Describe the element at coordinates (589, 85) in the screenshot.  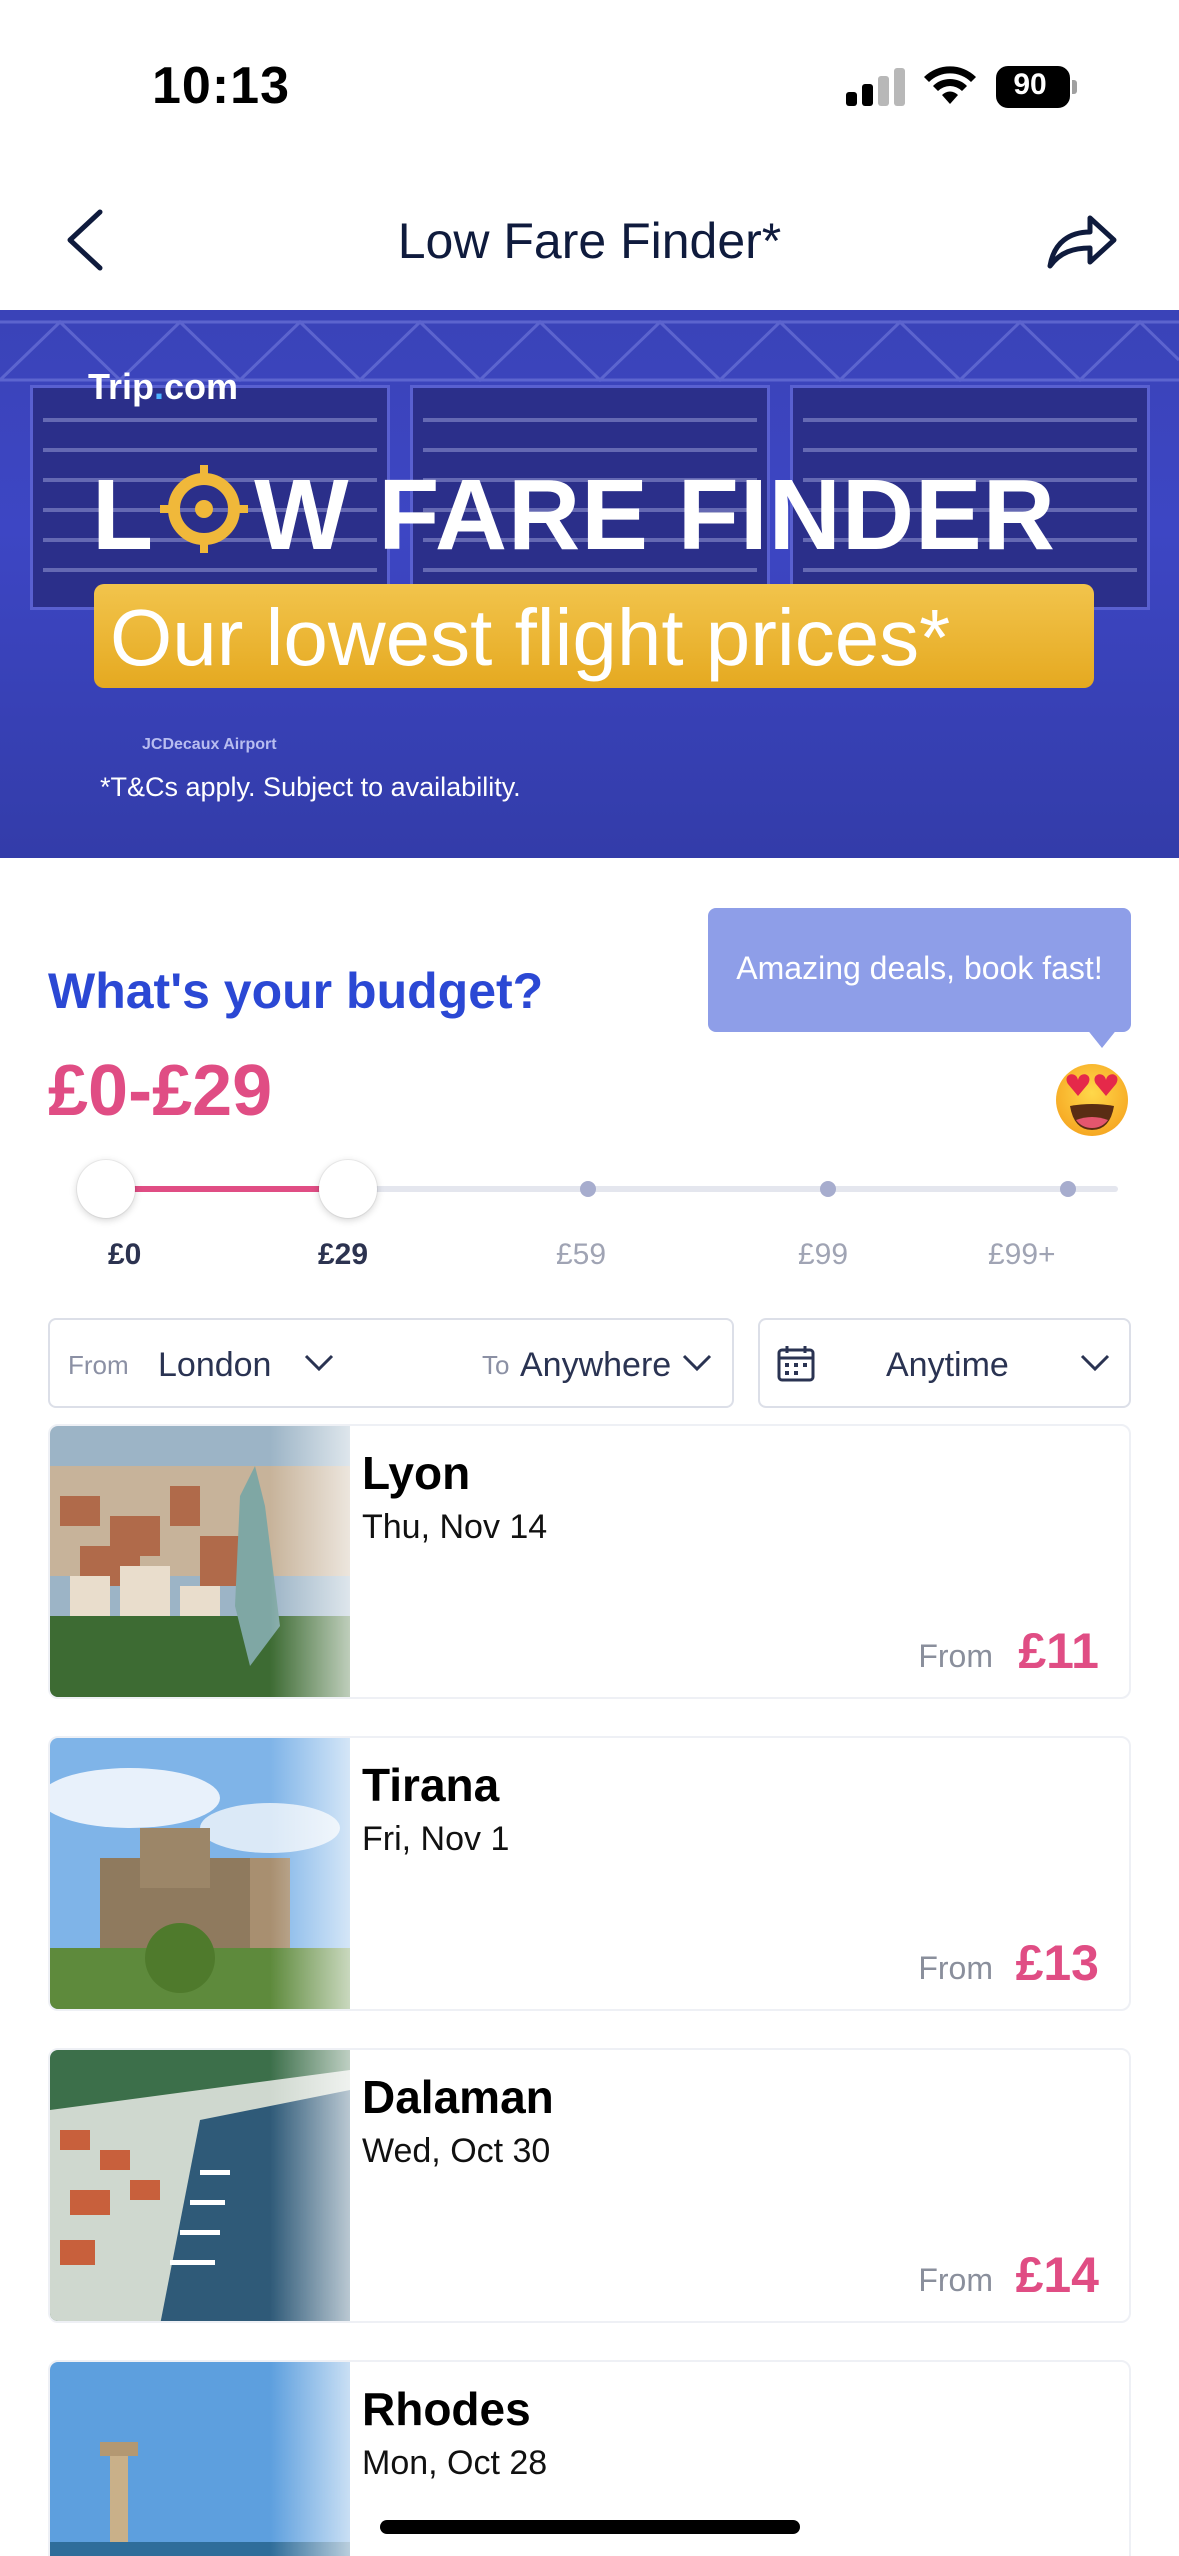
I see `status-bar: 10:13 90` at that location.